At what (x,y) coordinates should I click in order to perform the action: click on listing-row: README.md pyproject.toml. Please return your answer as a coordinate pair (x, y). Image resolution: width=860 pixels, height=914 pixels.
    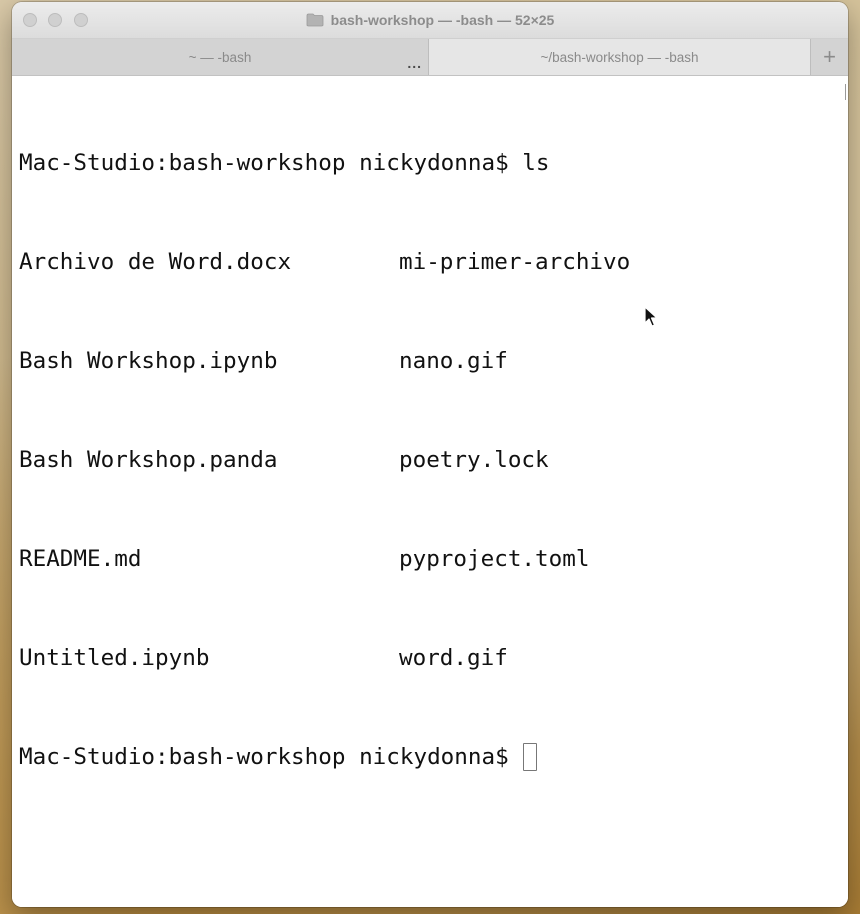
    Looking at the image, I should click on (433, 559).